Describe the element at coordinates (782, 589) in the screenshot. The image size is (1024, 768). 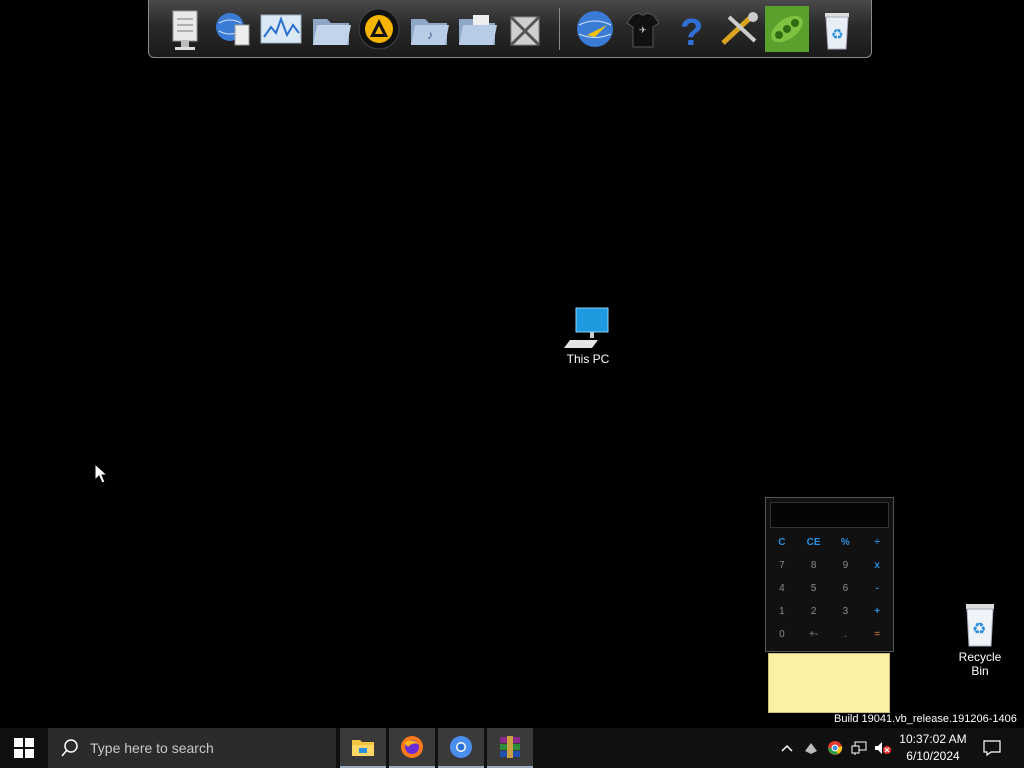
I see `calc-key-4: 4` at that location.